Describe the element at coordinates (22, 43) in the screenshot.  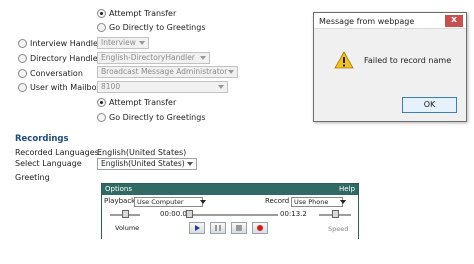
I see `interview-handler-radio` at that location.